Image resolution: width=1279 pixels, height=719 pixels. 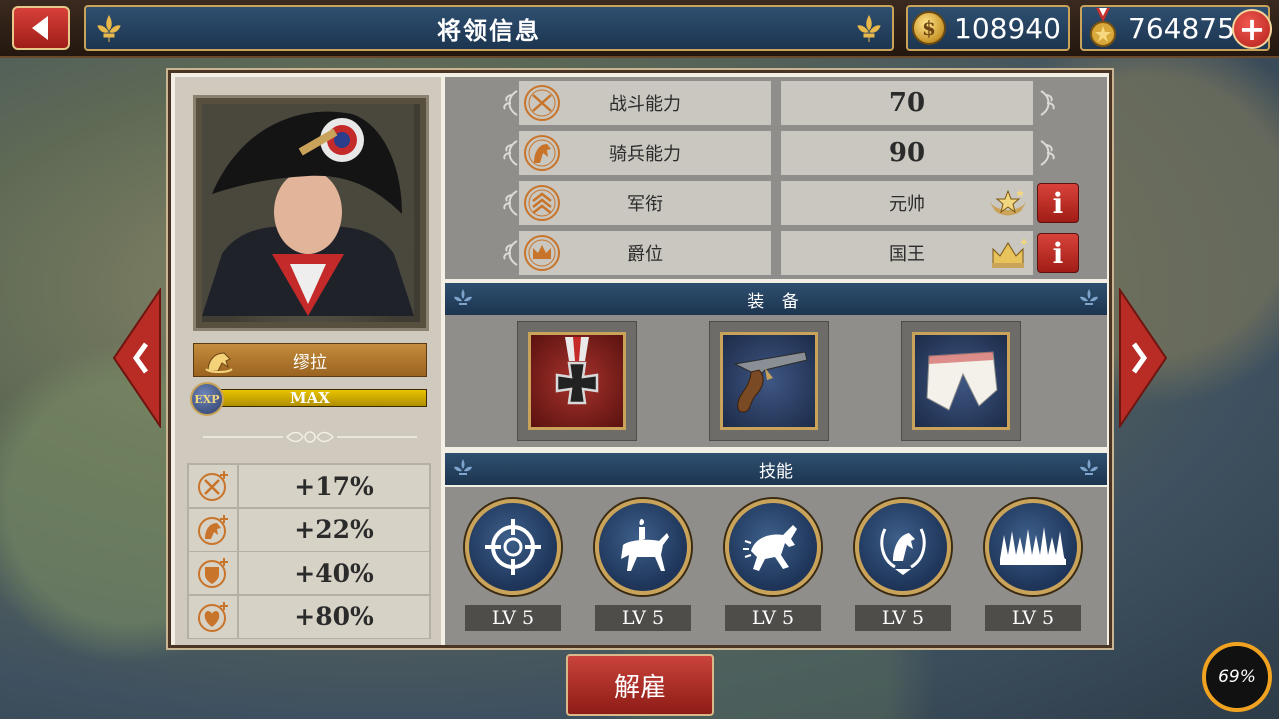 I want to click on shield-plus-icon, so click(x=213, y=573).